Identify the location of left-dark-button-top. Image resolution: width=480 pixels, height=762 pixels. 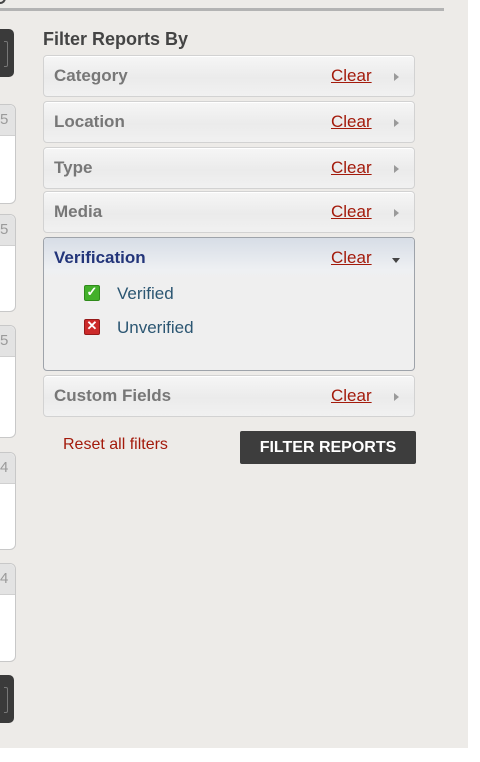
(7, 53).